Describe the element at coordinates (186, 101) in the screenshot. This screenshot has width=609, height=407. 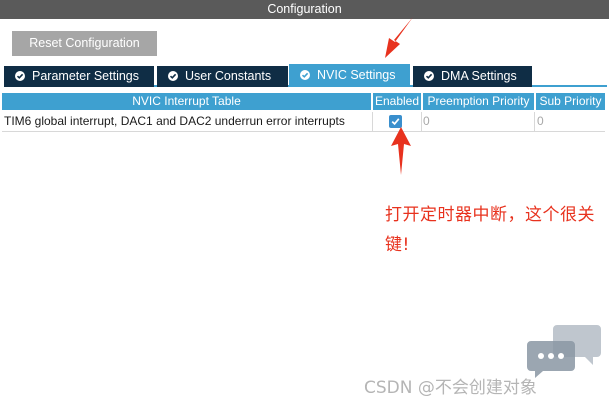
I see `column-header-interrupt-table: NVIC Interrupt Table` at that location.